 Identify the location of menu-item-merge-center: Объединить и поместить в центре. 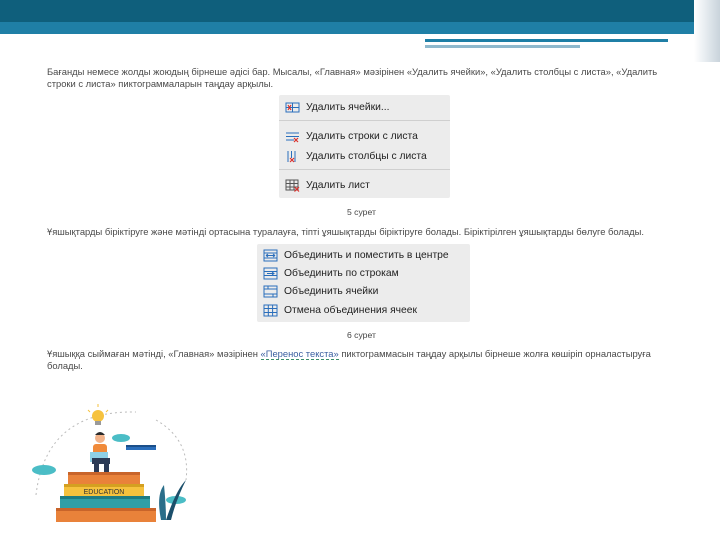
(353, 255).